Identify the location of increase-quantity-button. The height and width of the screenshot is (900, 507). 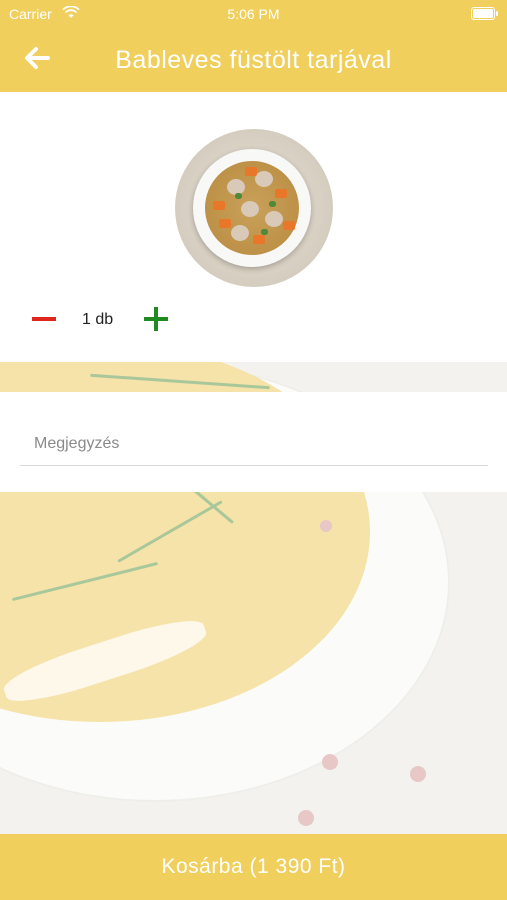
(156, 319).